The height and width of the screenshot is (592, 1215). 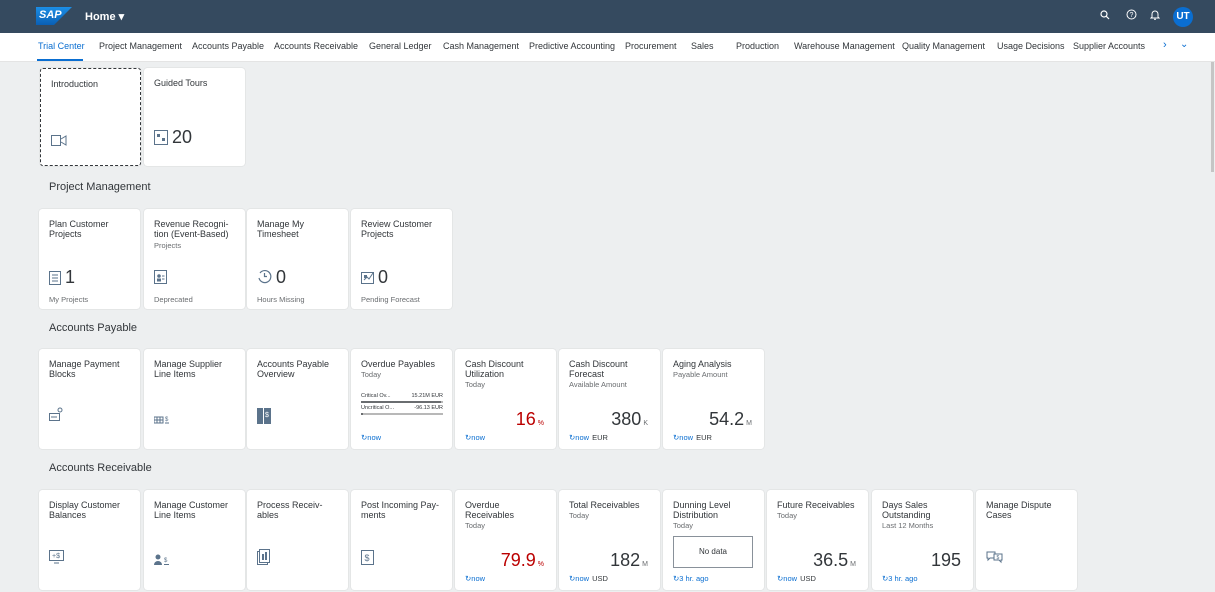 What do you see at coordinates (1019, 510) in the screenshot?
I see `tile-title: Manage Dispute Cases` at bounding box center [1019, 510].